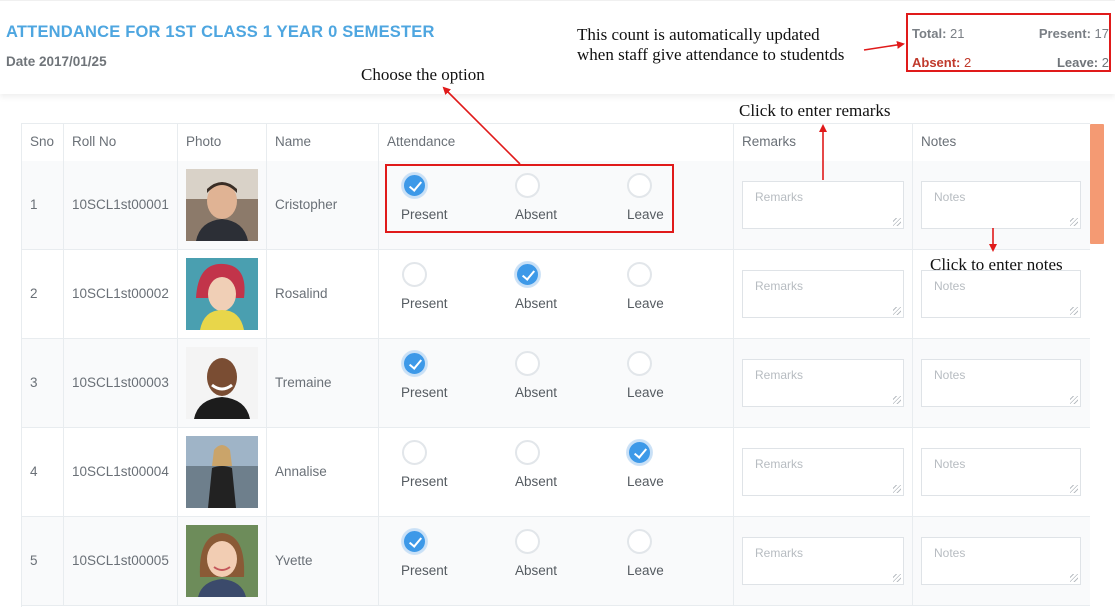  What do you see at coordinates (43, 142) in the screenshot?
I see `column-header-sno: Sno` at bounding box center [43, 142].